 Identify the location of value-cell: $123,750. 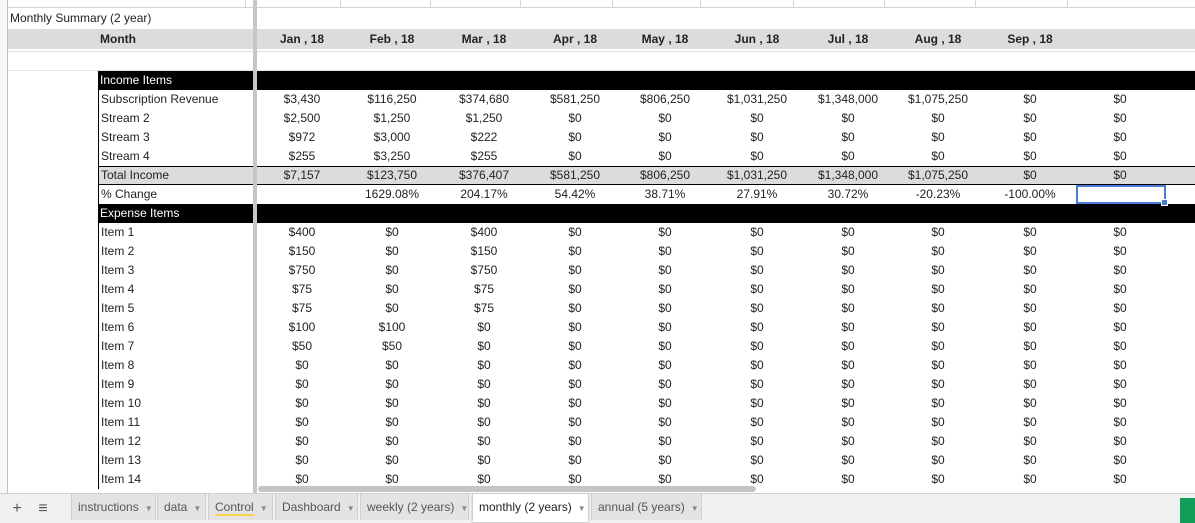
(392, 175).